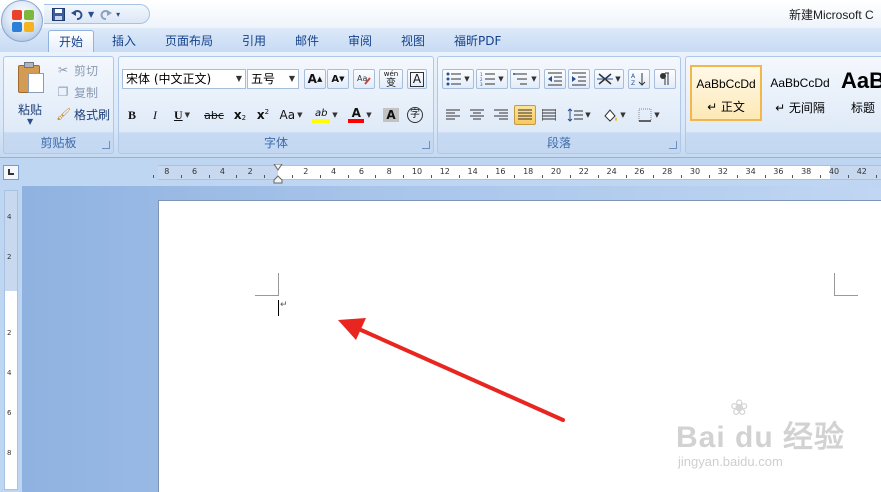 This screenshot has height=492, width=881. I want to click on align-left-icon, so click(453, 115).